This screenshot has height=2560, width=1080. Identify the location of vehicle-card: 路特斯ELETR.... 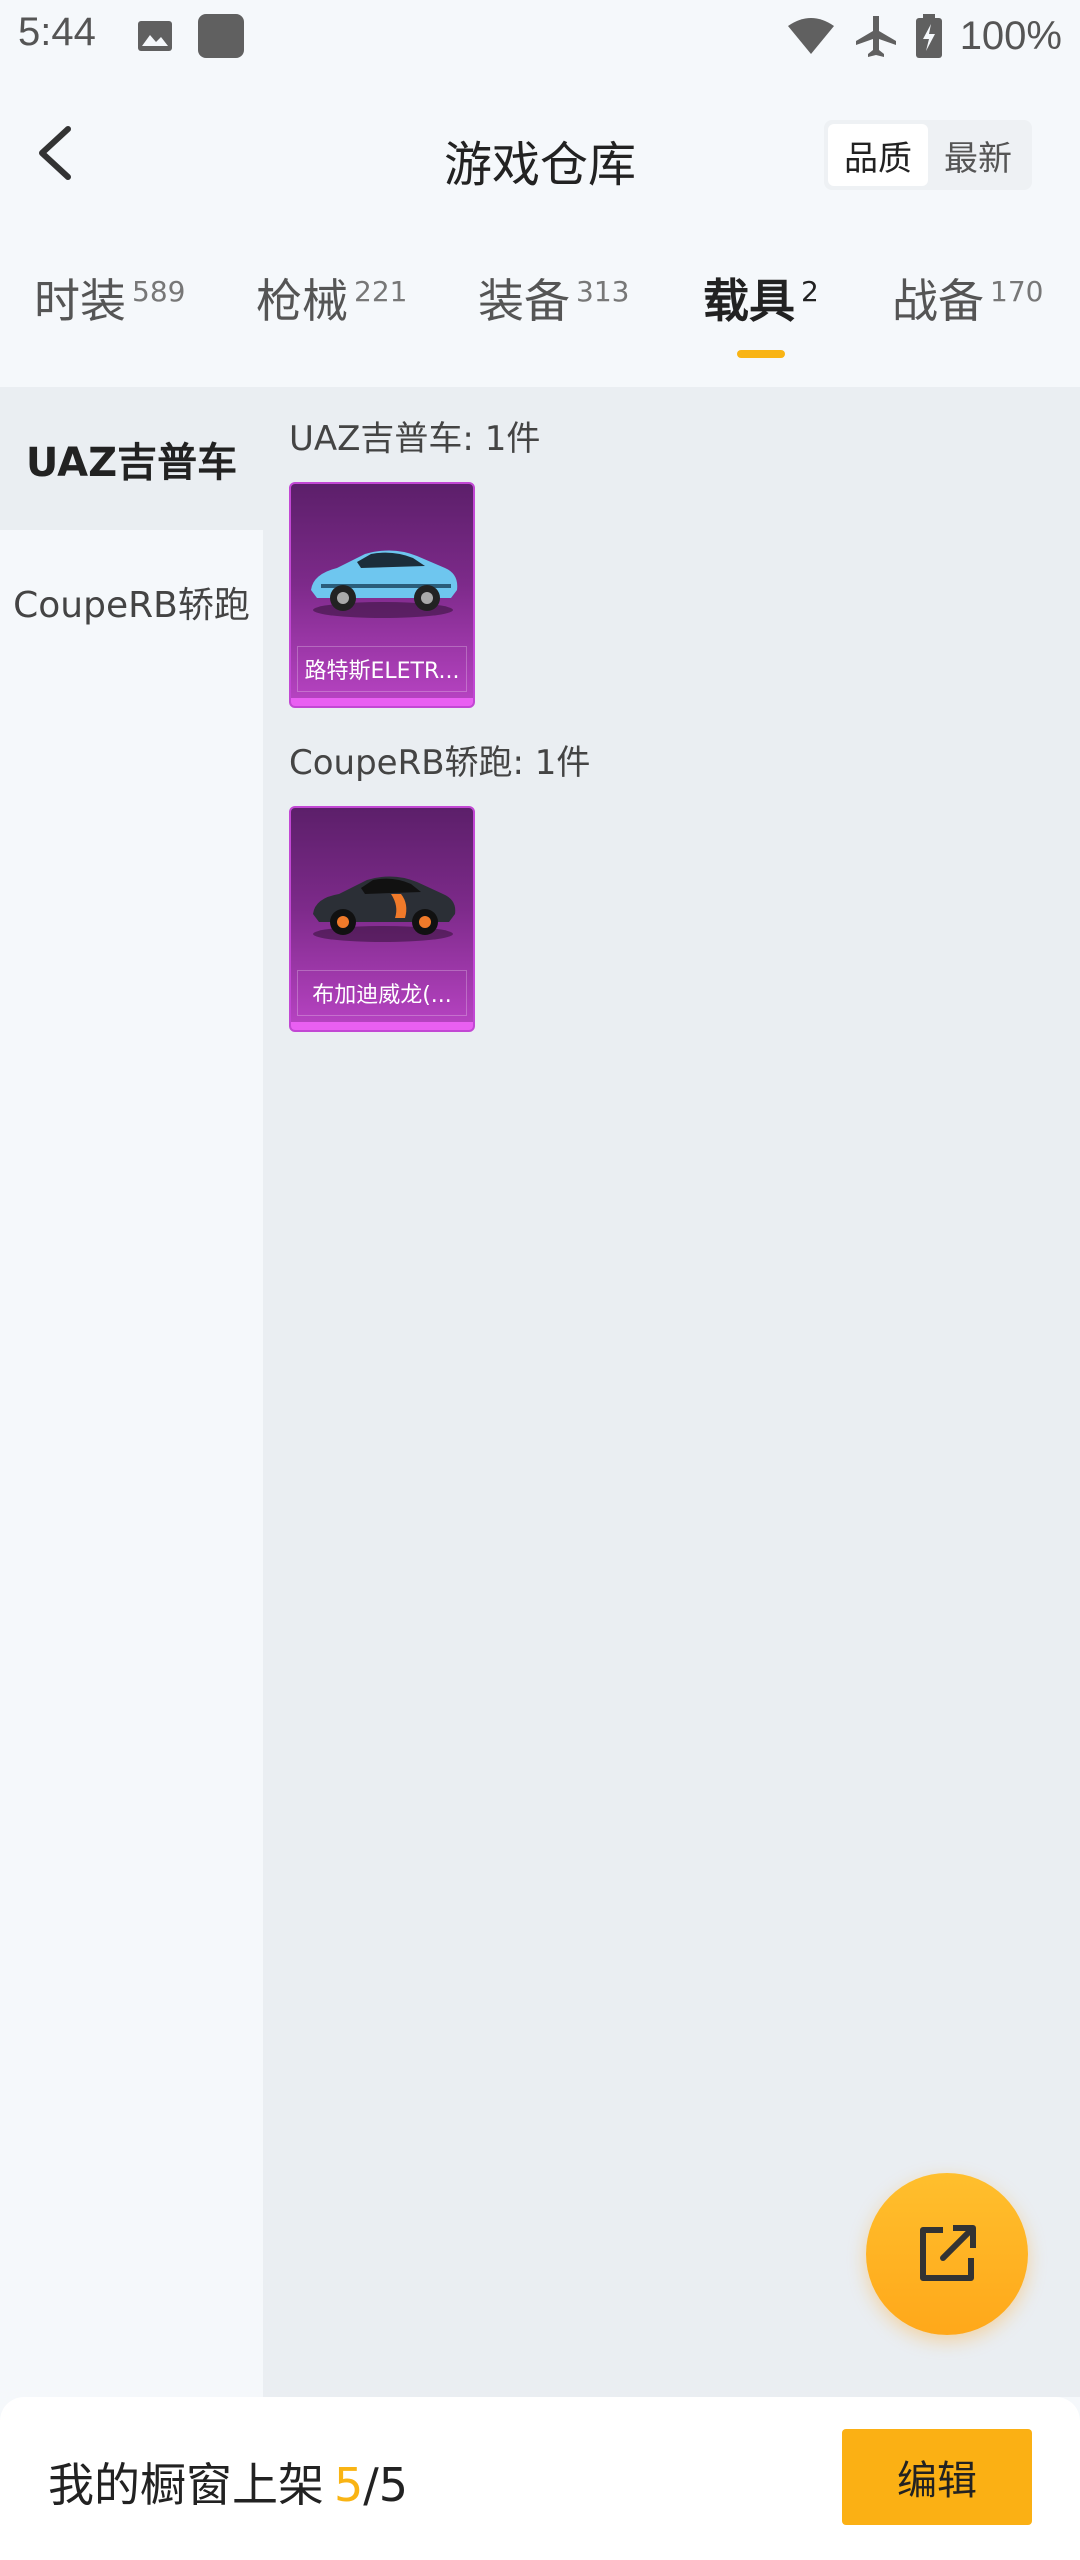
(382, 595).